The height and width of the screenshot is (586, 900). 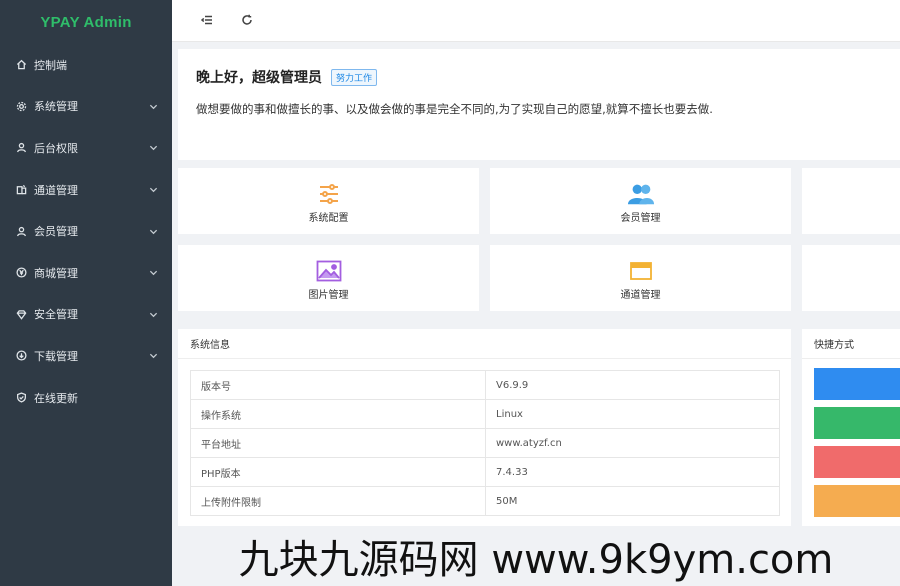 I want to click on table-row: 平台地址 www.atyzf.cn, so click(x=485, y=443).